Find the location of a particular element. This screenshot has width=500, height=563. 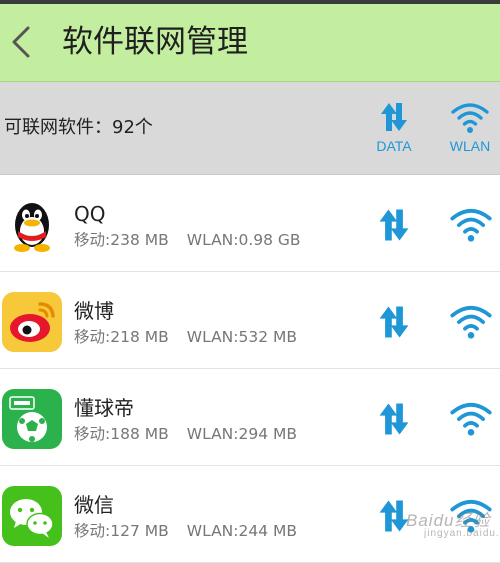

watermark-sub: jingyan.baidu.com is located at coordinates (462, 533).